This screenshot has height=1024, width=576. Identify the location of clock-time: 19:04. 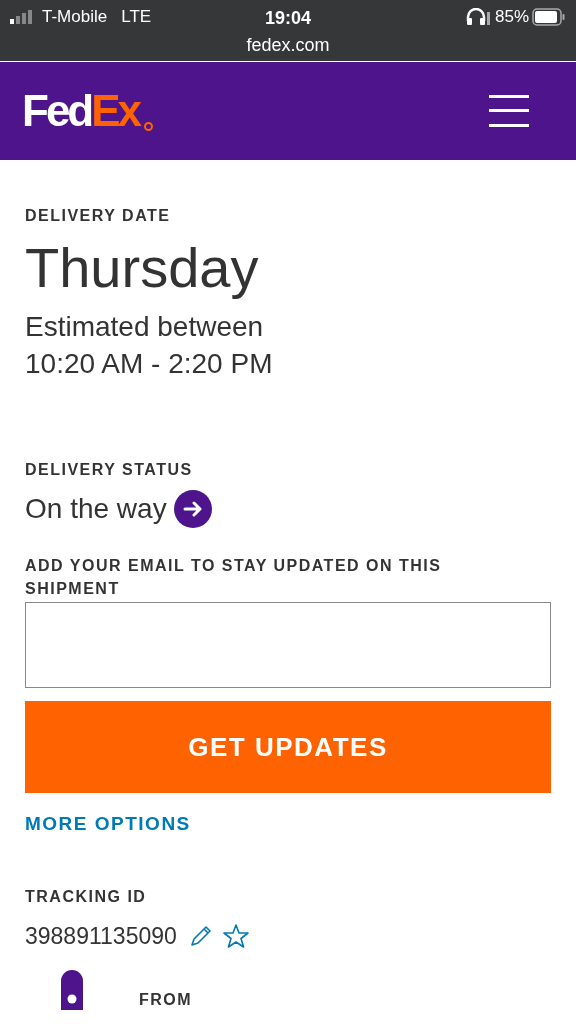
(288, 18).